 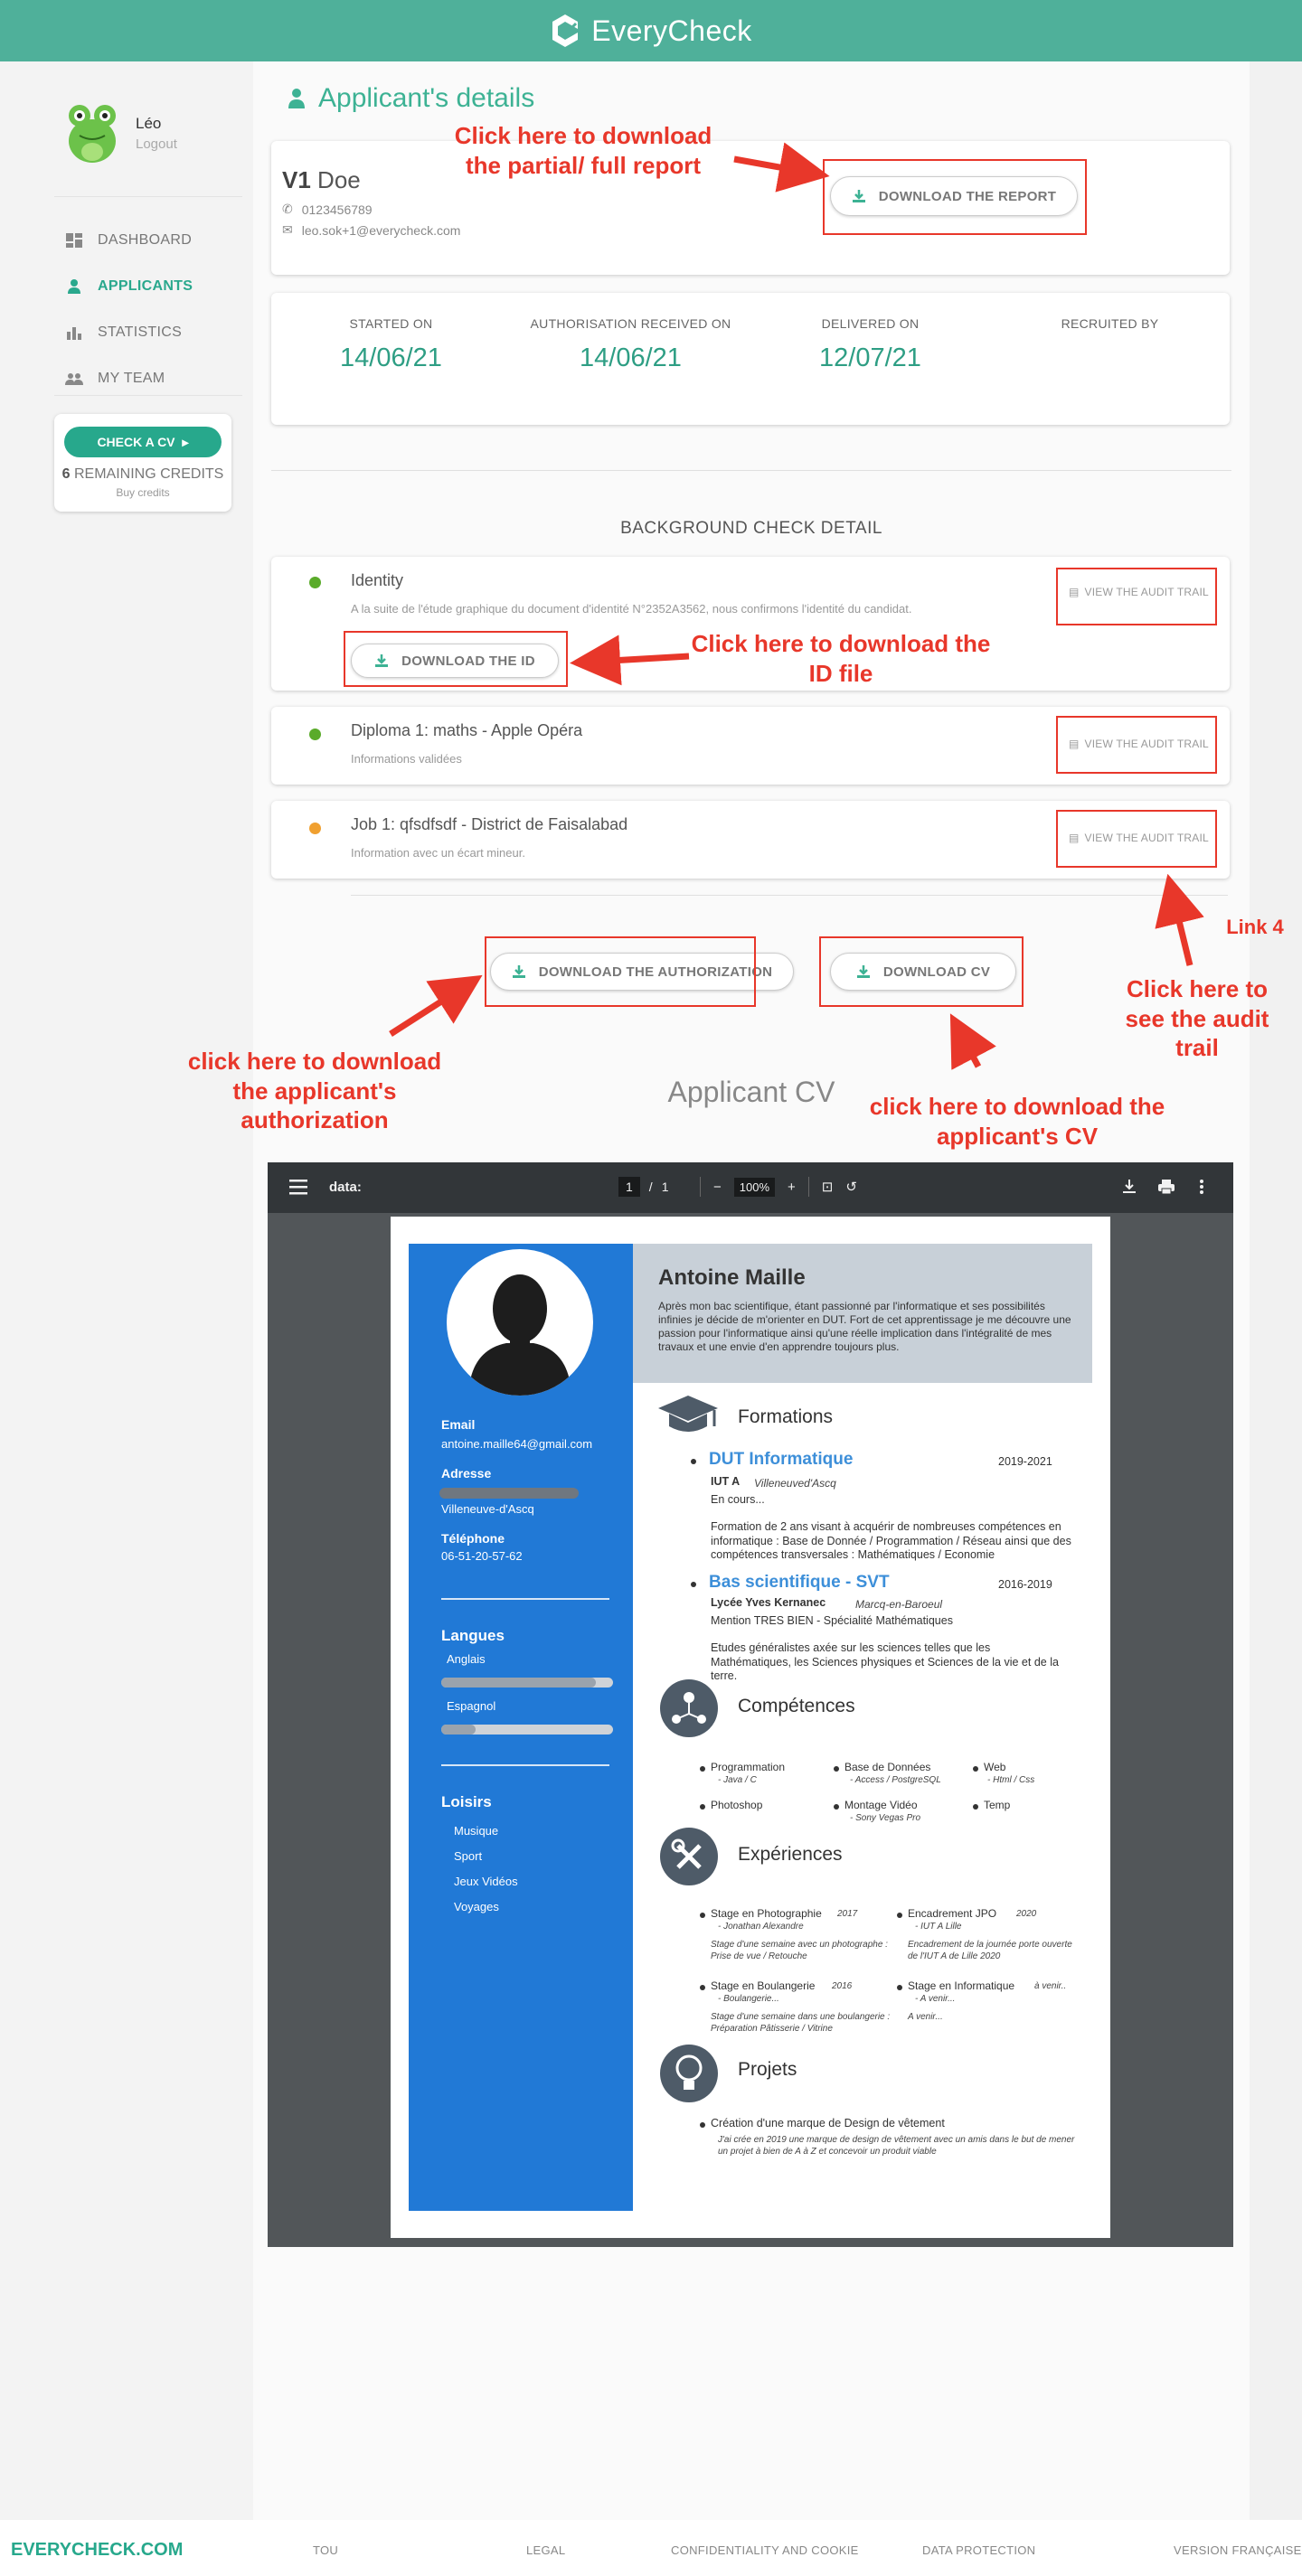 What do you see at coordinates (979, 2550) in the screenshot?
I see `footer-link-data-protection: DATA PROTECTION` at bounding box center [979, 2550].